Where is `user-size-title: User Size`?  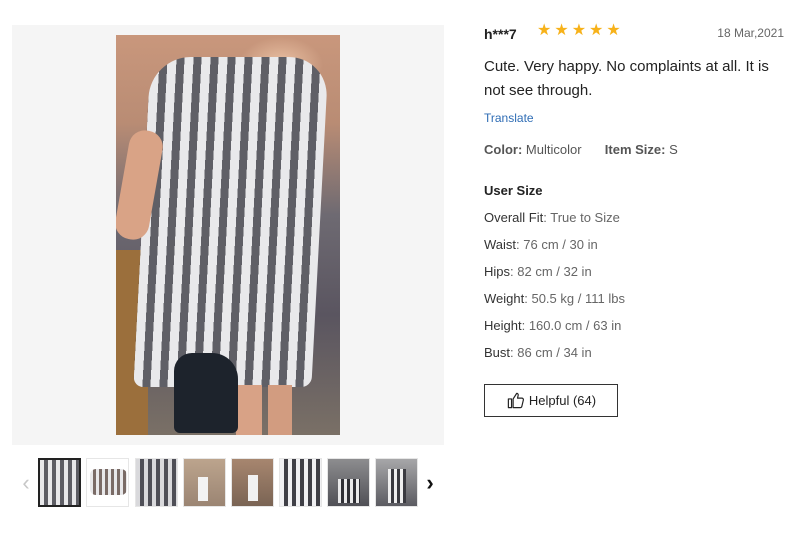
user-size-title: User Size is located at coordinates (513, 190).